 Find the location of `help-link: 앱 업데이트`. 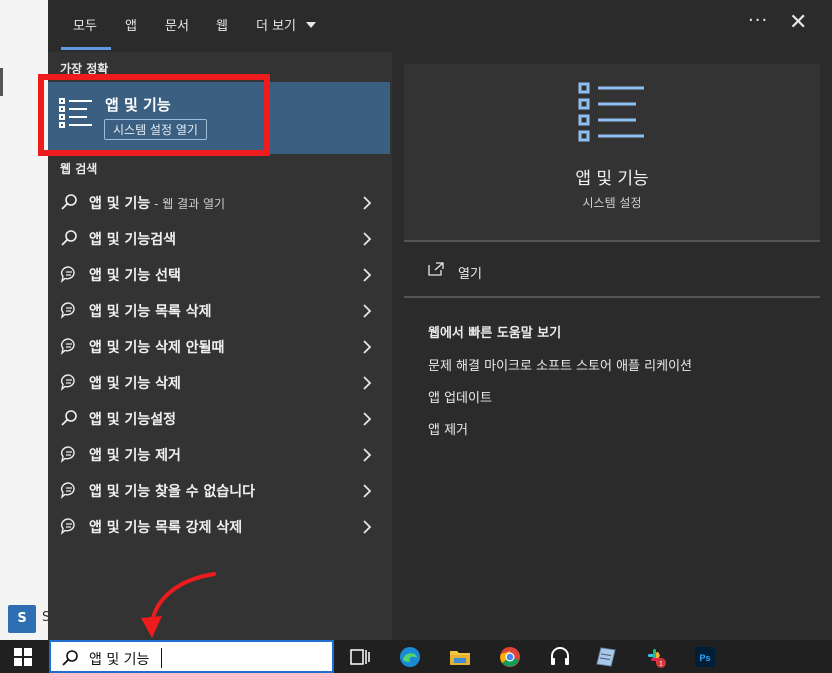

help-link: 앱 업데이트 is located at coordinates (460, 396).